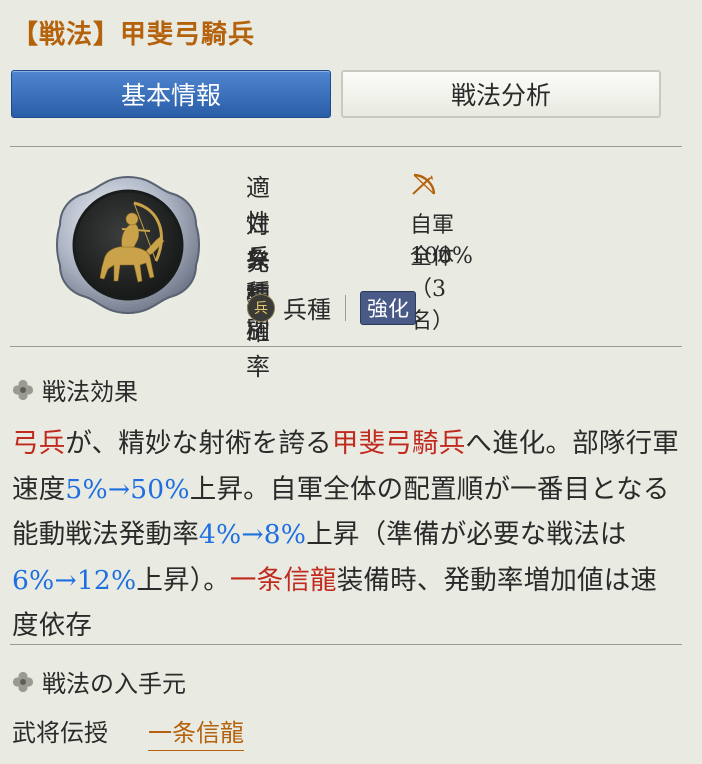 The image size is (702, 764). I want to click on tab-tactic-analysis: 戦法分析, so click(501, 94).